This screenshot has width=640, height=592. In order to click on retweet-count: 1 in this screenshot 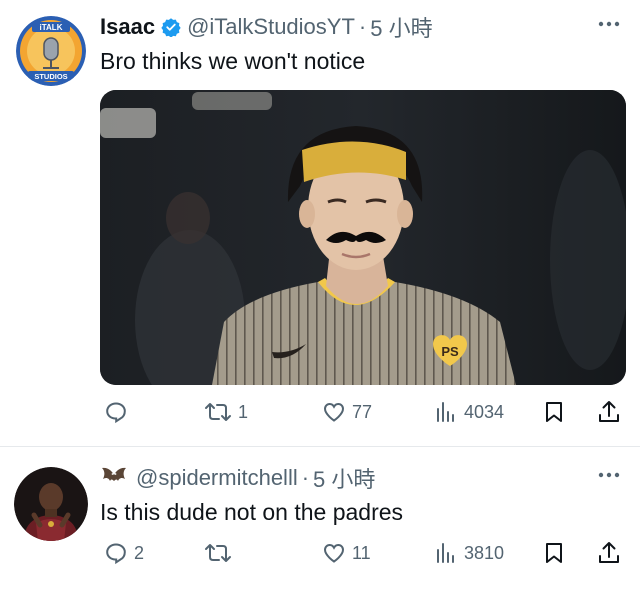, I will do `click(243, 411)`.